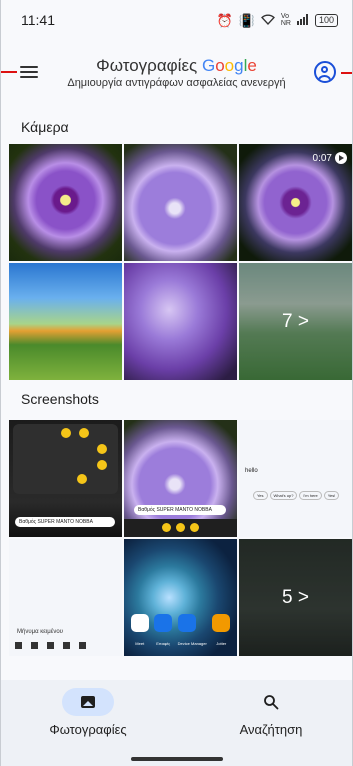  What do you see at coordinates (163, 643) in the screenshot?
I see `app-label: Επαφές` at bounding box center [163, 643].